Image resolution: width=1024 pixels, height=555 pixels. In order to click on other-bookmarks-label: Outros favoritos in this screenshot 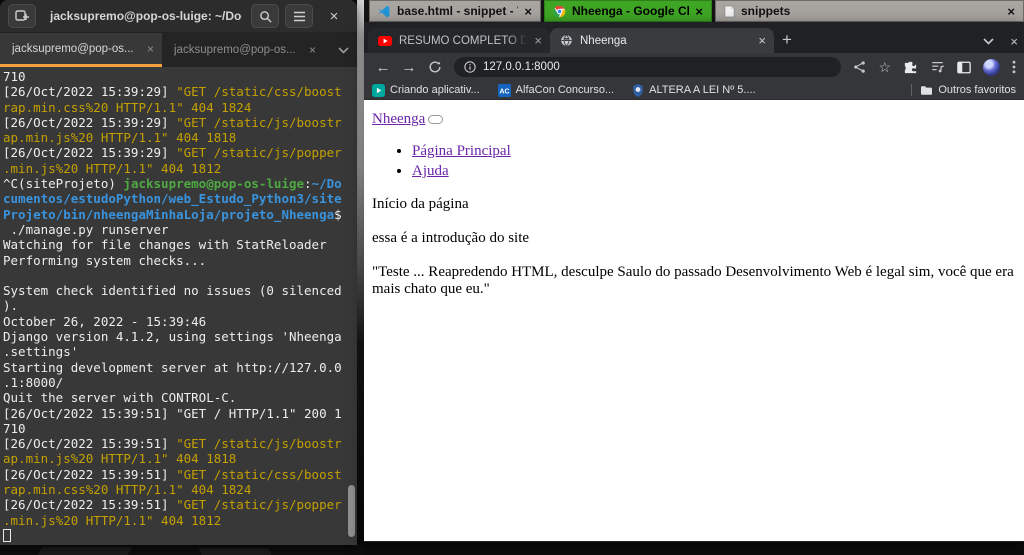, I will do `click(977, 90)`.